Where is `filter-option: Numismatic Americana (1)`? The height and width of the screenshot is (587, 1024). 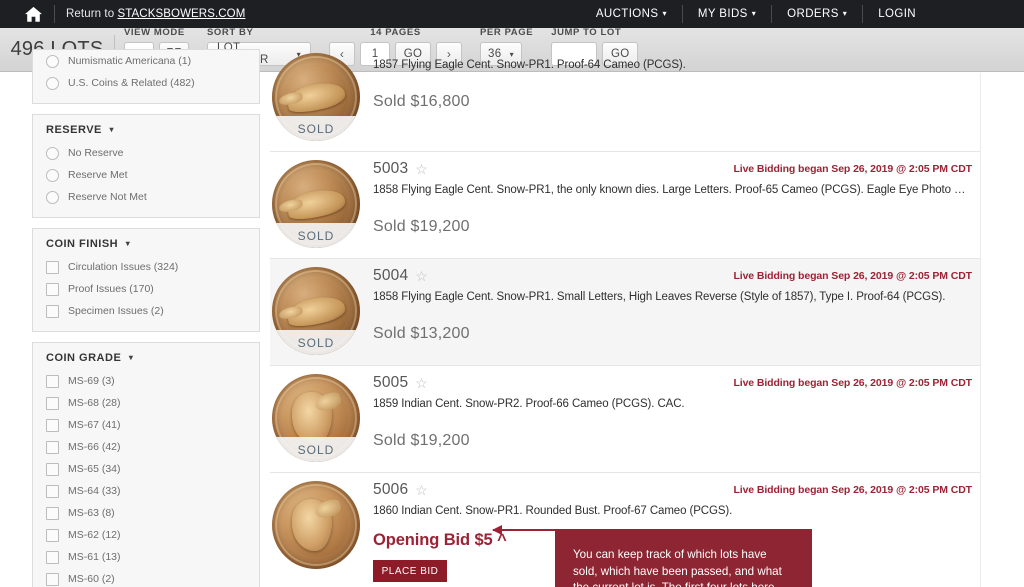 filter-option: Numismatic Americana (1) is located at coordinates (146, 61).